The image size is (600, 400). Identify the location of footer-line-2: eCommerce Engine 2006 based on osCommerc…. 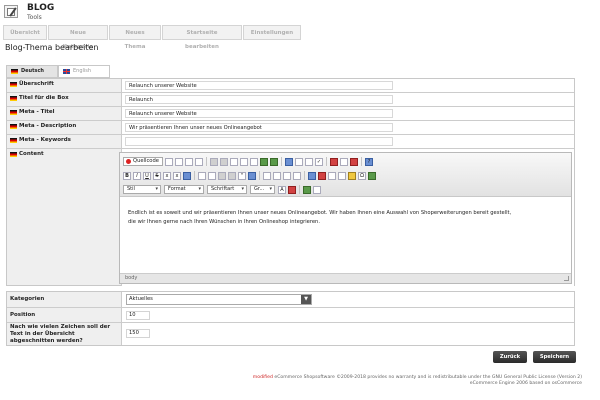
(525, 383).